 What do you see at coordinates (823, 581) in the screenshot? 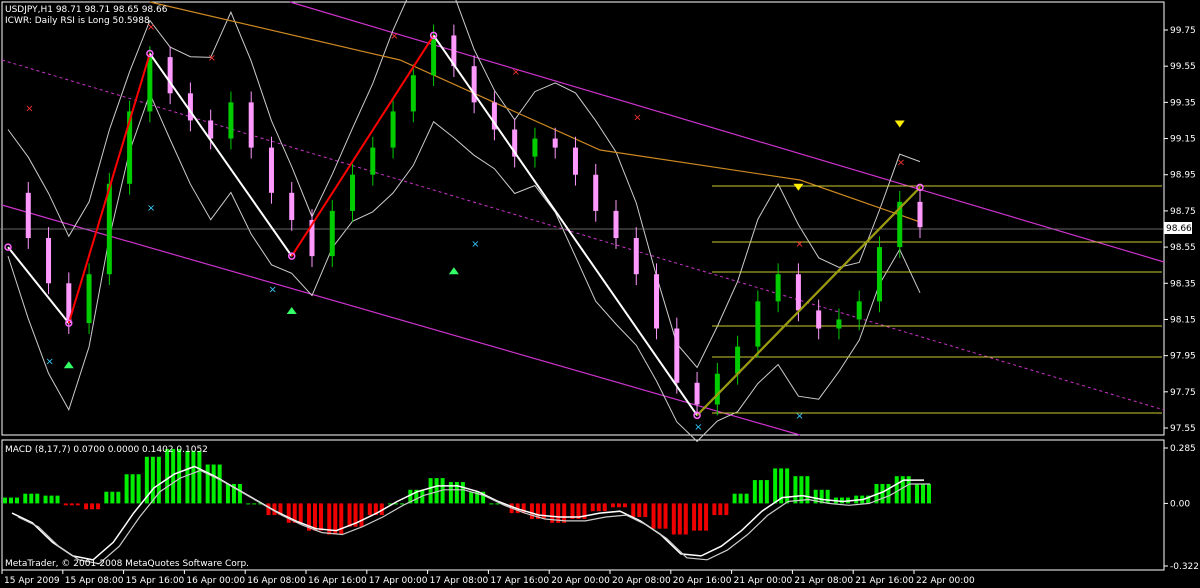
I see `time-tick-label: 21 Apr 08:00` at bounding box center [823, 581].